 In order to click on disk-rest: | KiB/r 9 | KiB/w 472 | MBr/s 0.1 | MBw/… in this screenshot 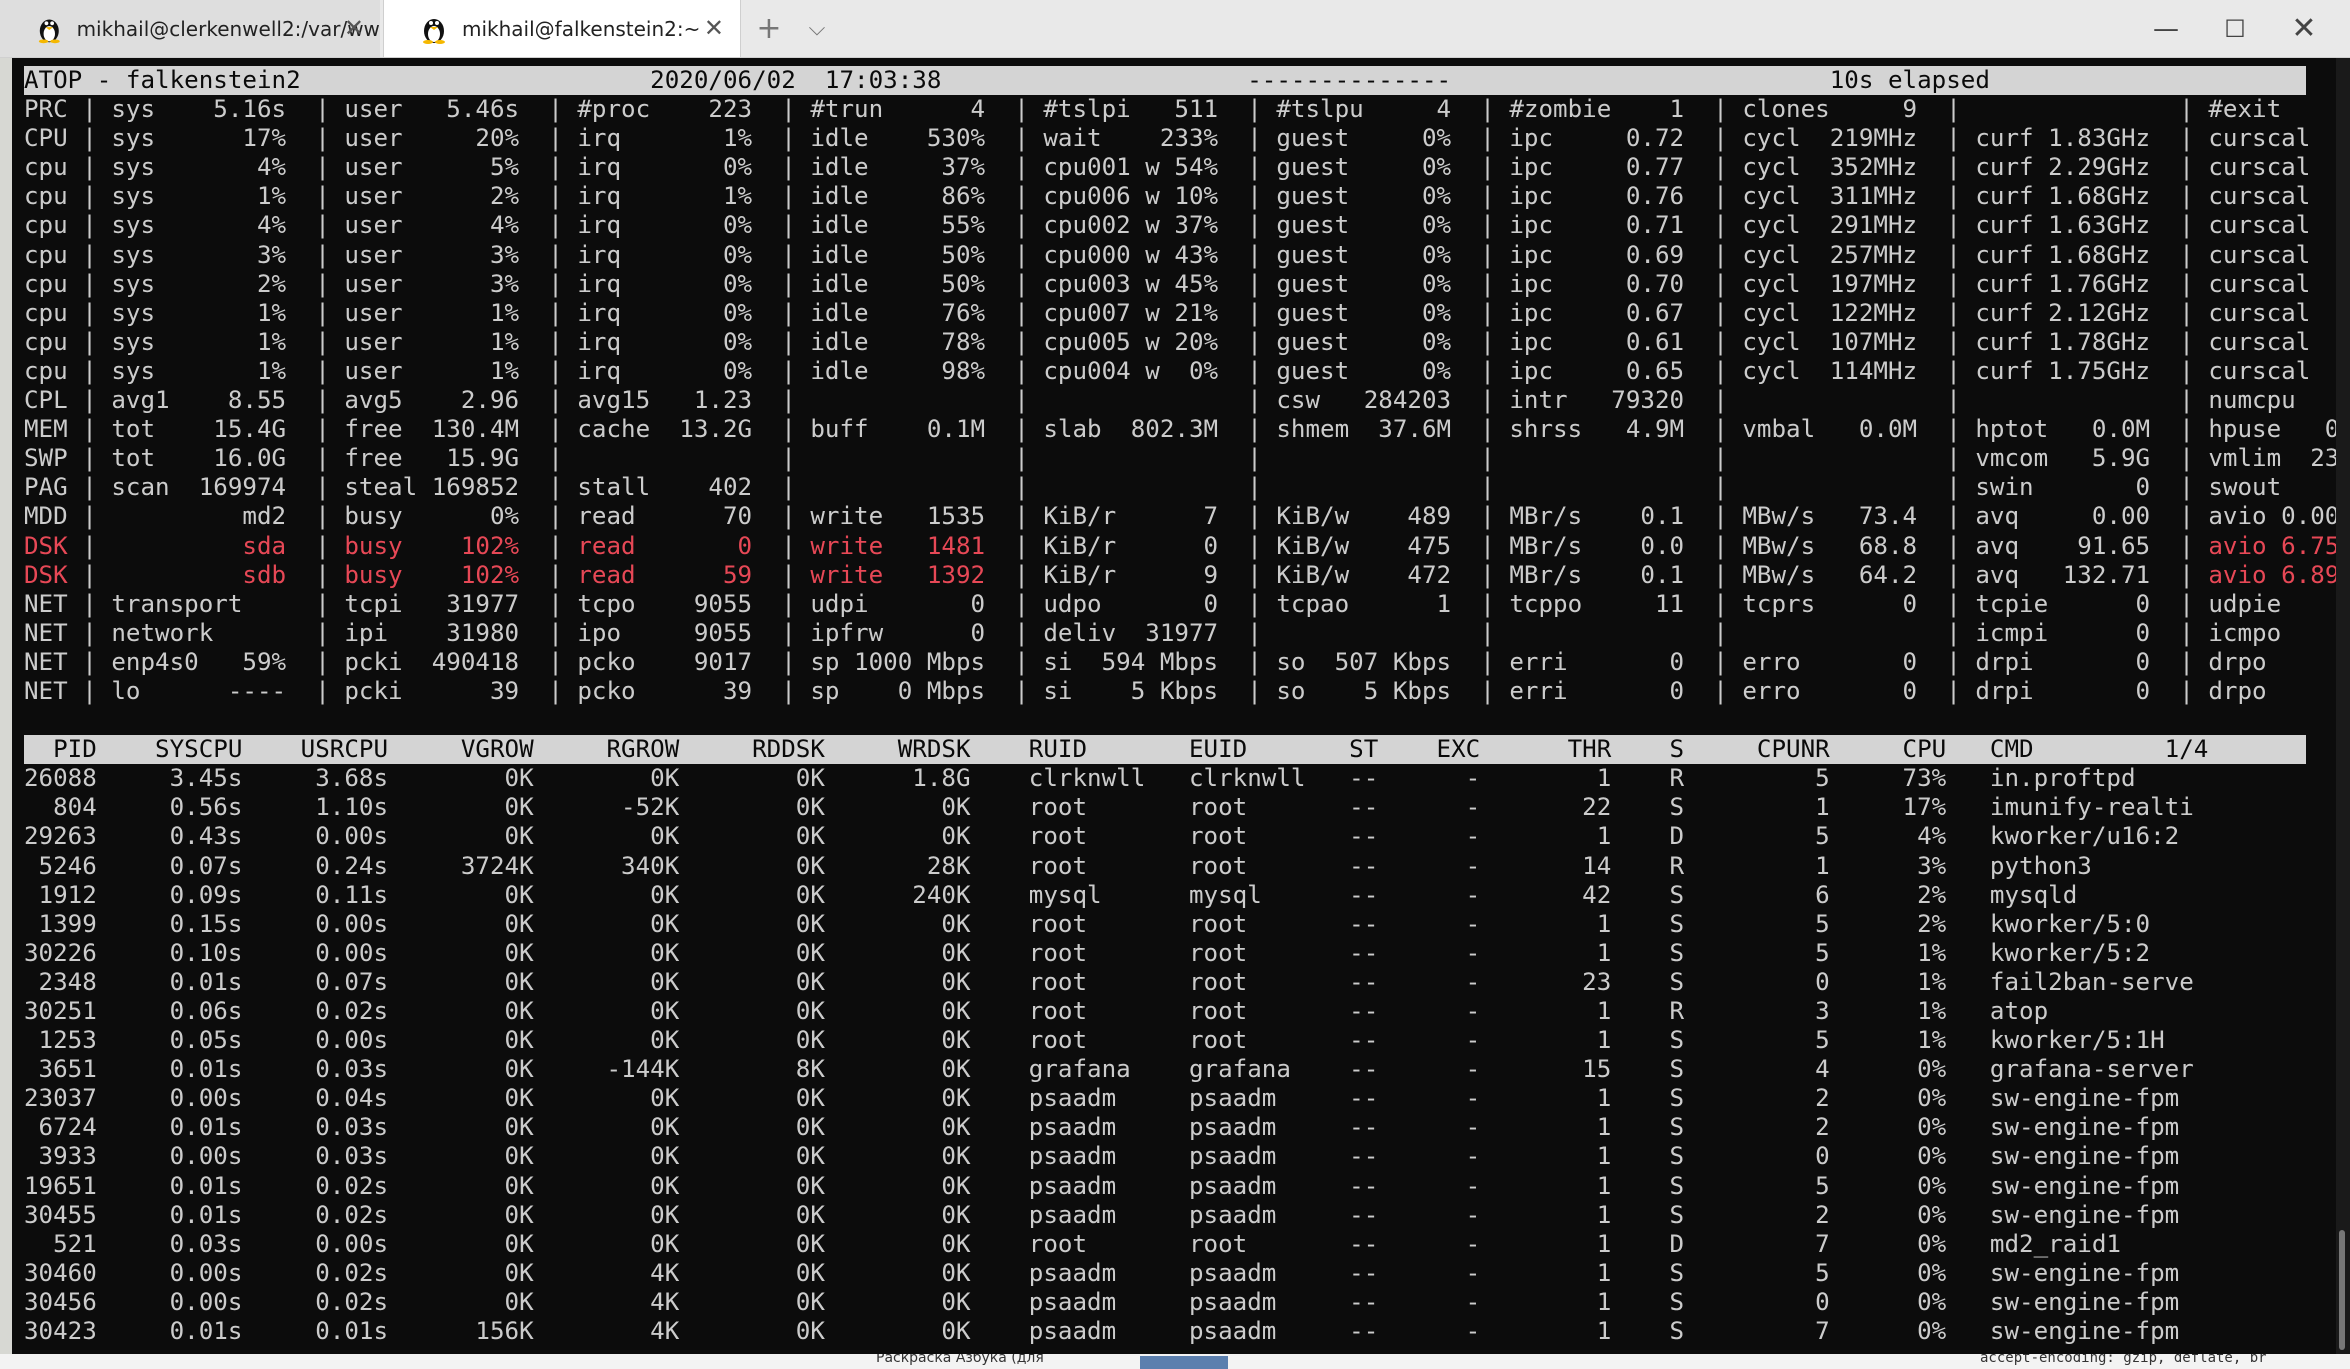, I will do `click(1597, 574)`.